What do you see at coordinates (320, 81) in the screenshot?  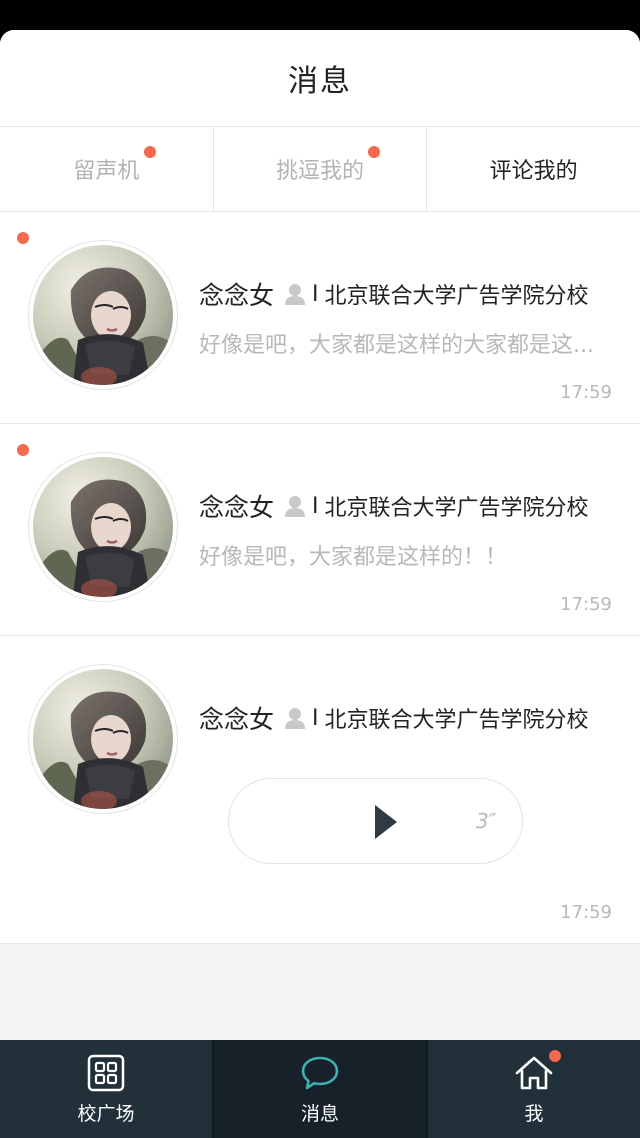 I see `page-title: 消息` at bounding box center [320, 81].